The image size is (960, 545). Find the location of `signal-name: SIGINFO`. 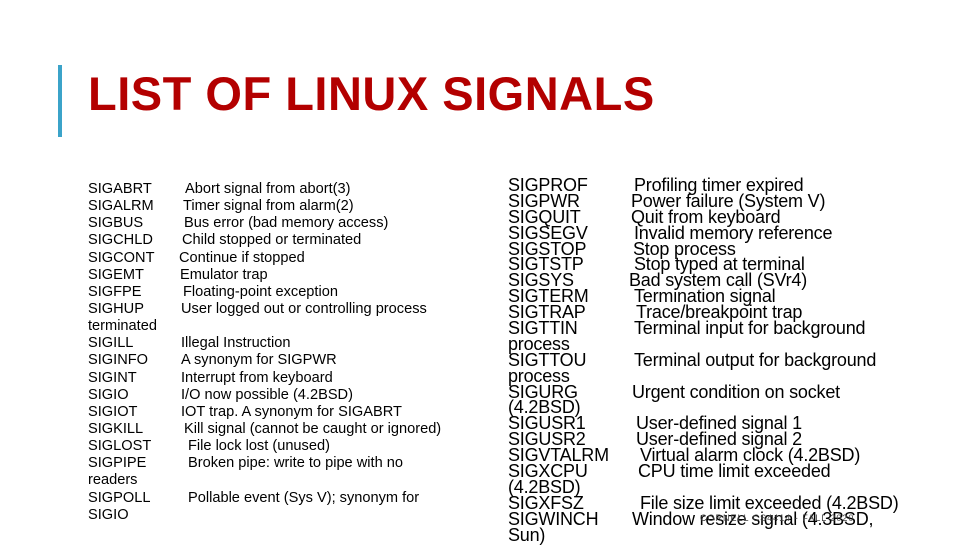

signal-name: SIGINFO is located at coordinates (118, 360).